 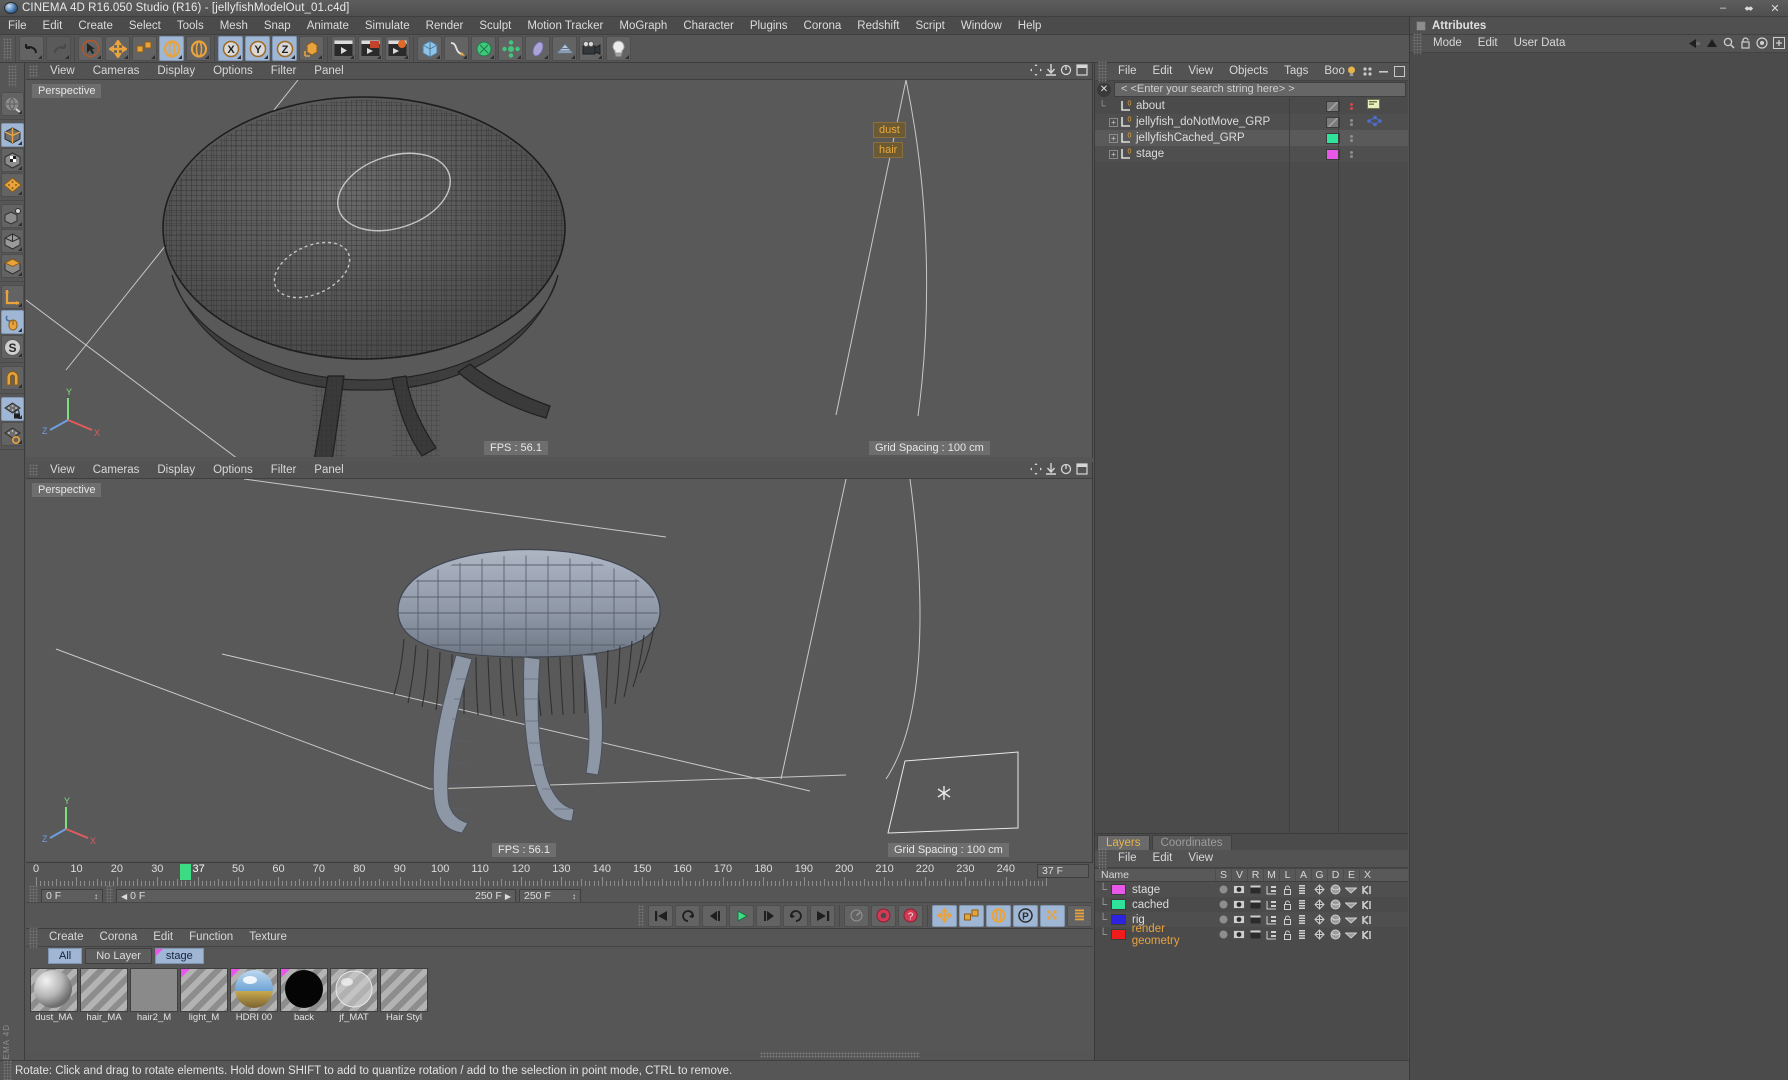 I want to click on attributes-grip, so click(x=1417, y=43).